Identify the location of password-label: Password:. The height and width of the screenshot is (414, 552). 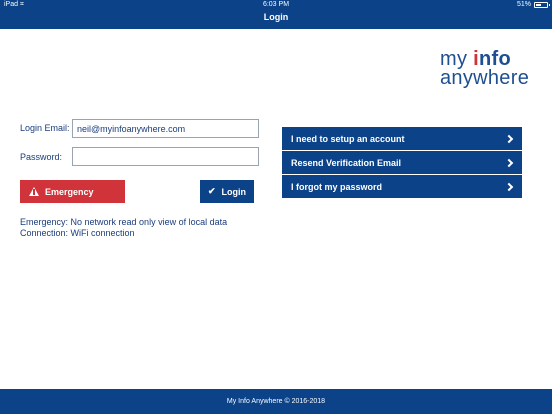
(41, 157).